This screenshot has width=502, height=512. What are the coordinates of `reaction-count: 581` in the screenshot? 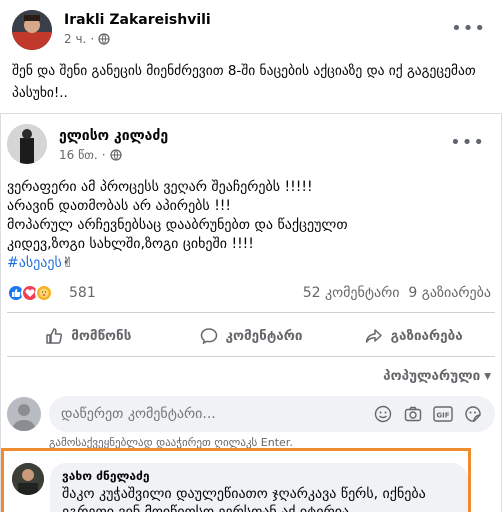 It's located at (82, 293).